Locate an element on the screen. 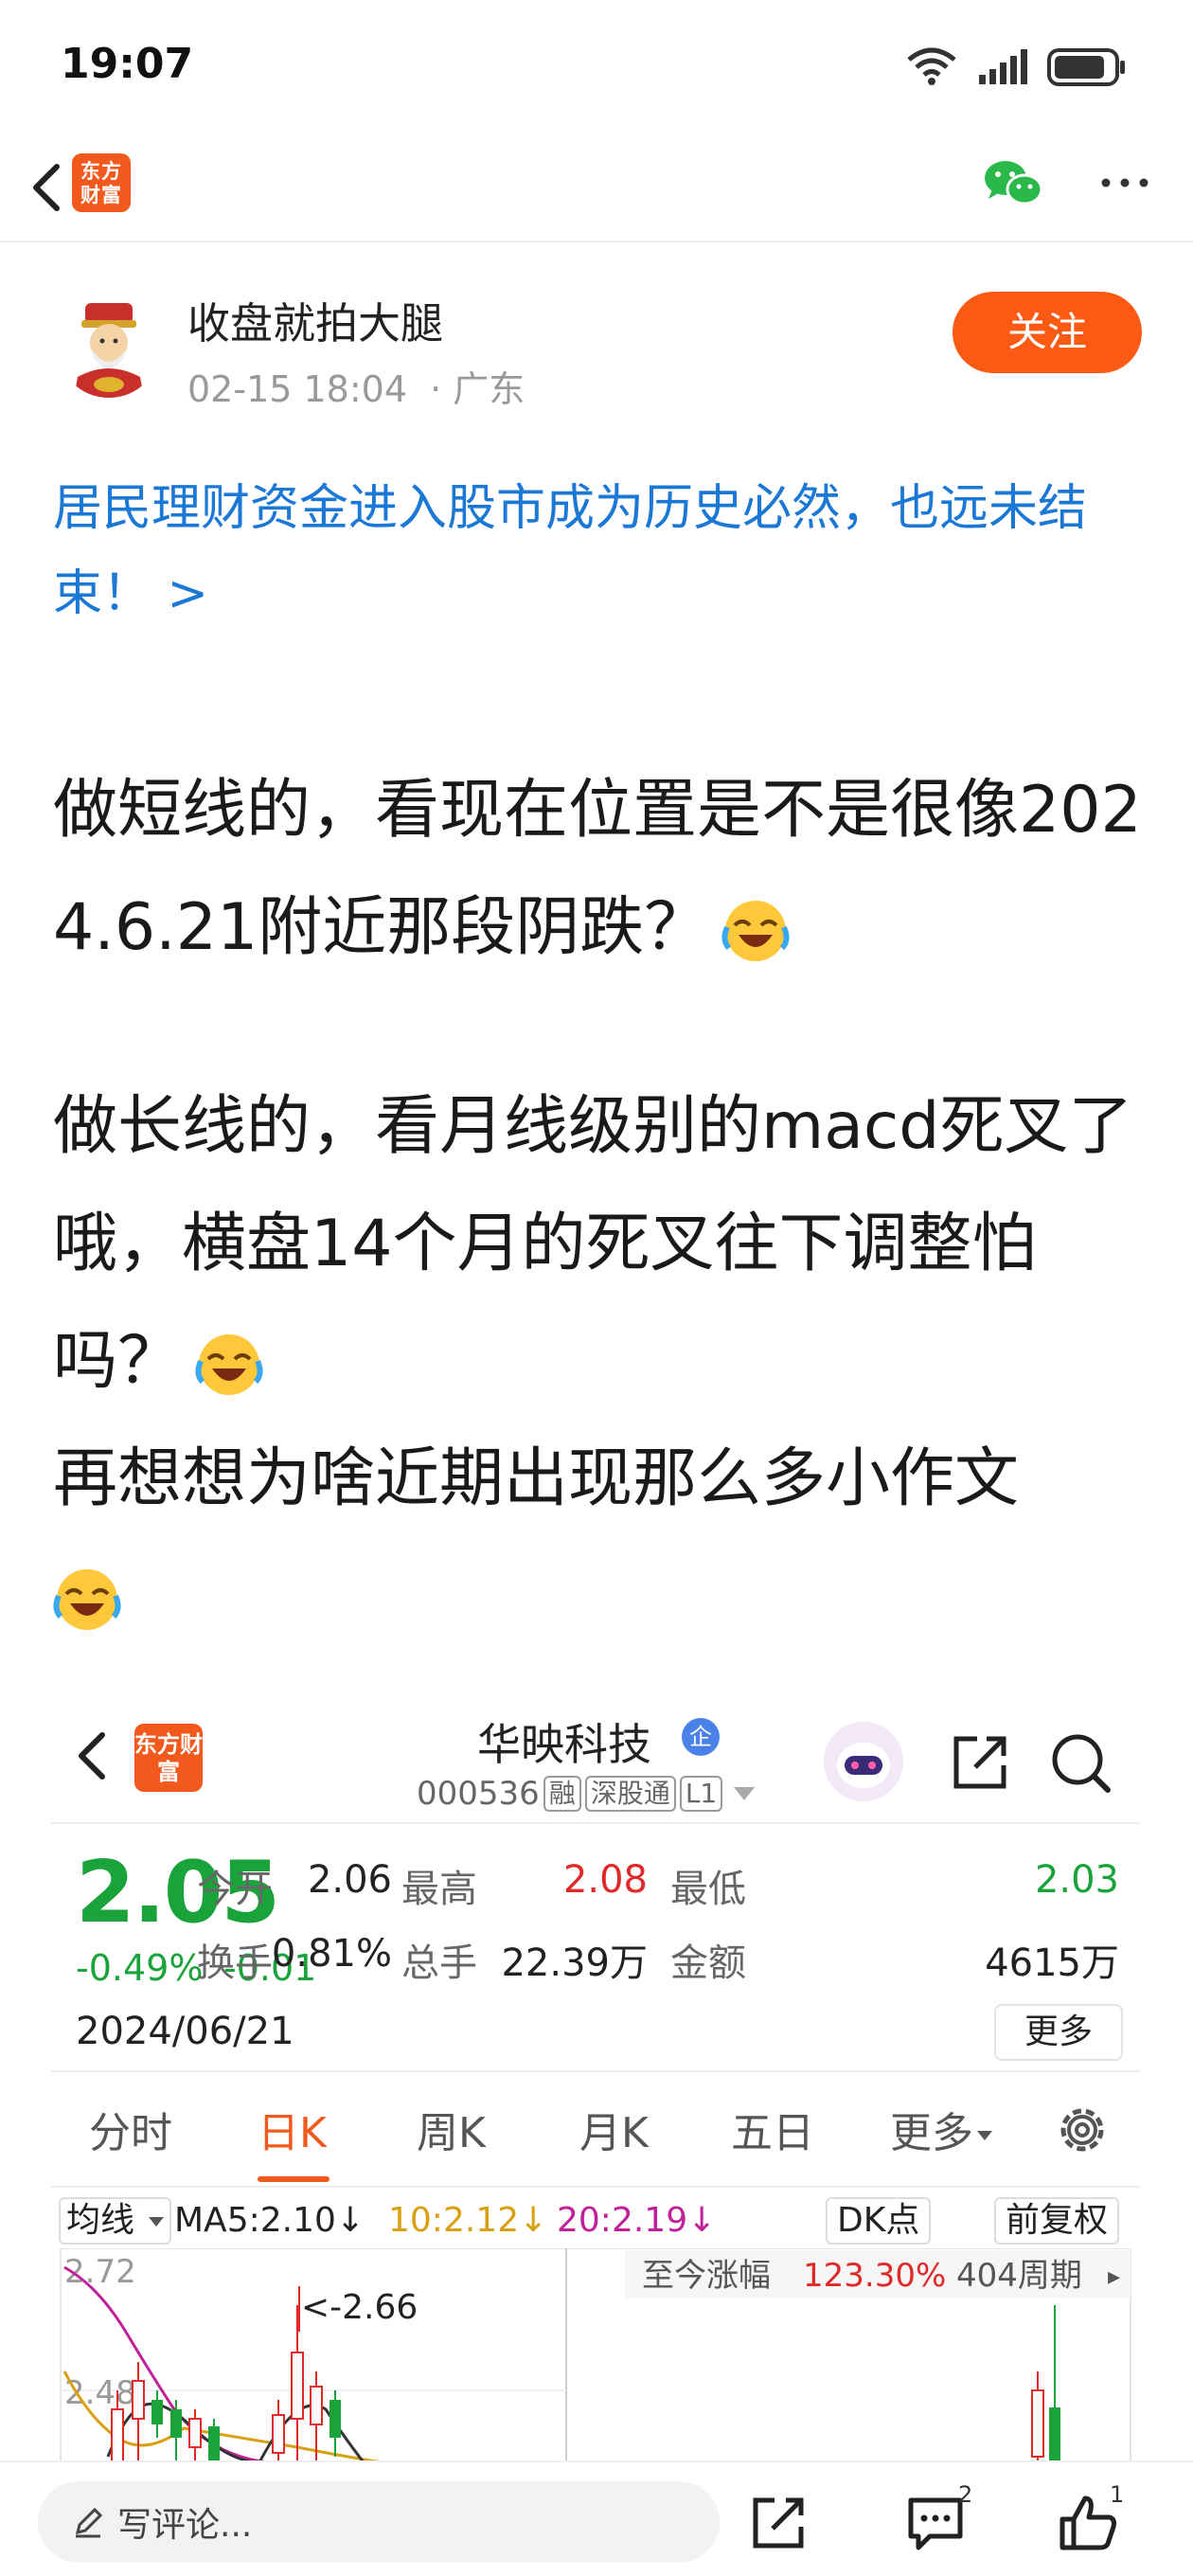 The image size is (1193, 2576). status-icons is located at coordinates (1016, 67).